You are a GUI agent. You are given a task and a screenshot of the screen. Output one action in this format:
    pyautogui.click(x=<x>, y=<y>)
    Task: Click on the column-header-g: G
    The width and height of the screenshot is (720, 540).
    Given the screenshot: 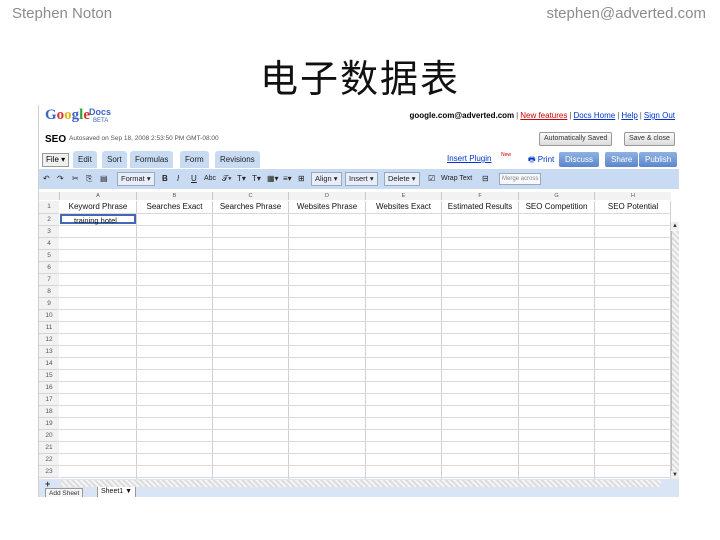 What is the action you would take?
    pyautogui.click(x=557, y=196)
    